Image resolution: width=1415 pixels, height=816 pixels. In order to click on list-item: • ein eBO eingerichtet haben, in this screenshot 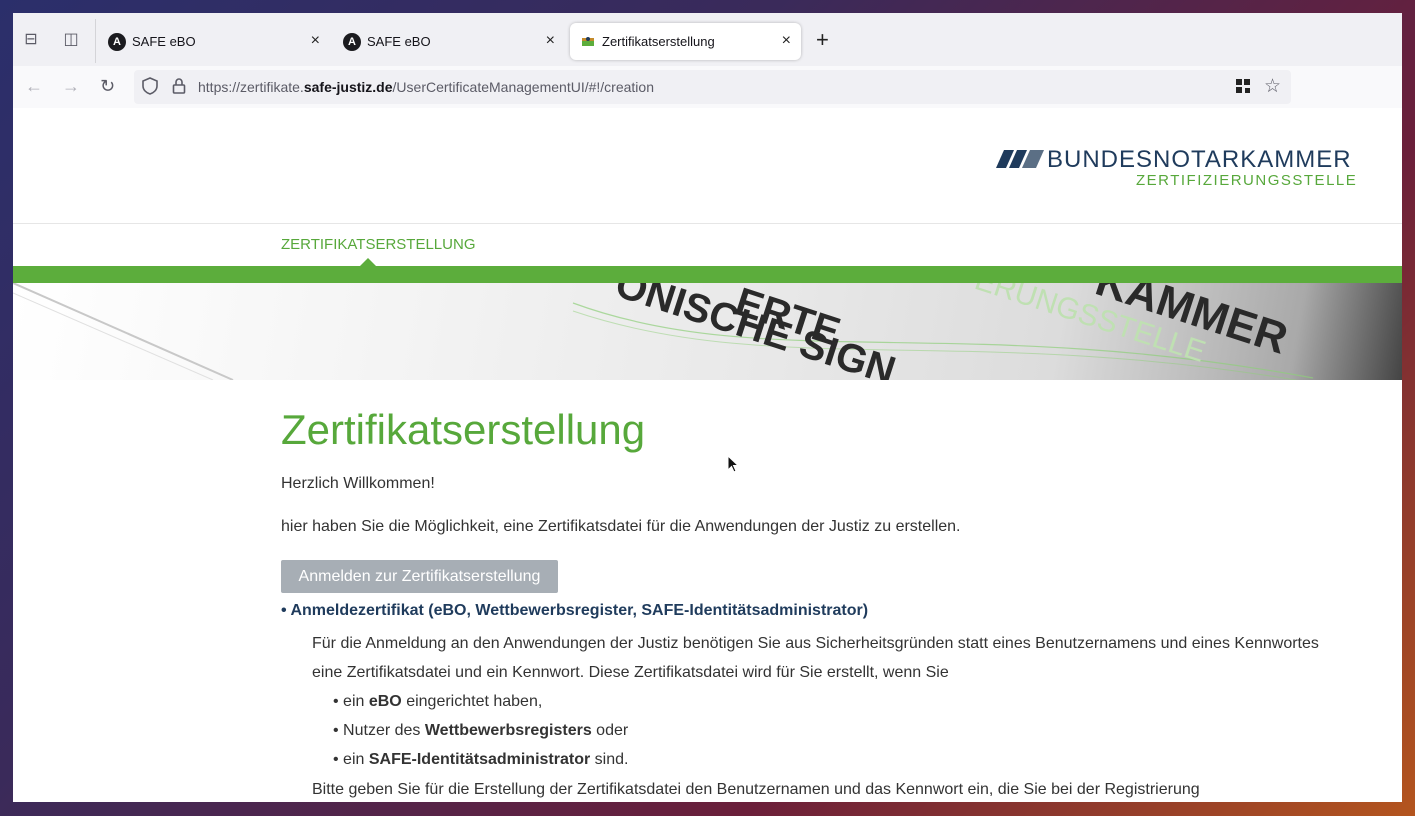, I will do `click(438, 701)`.